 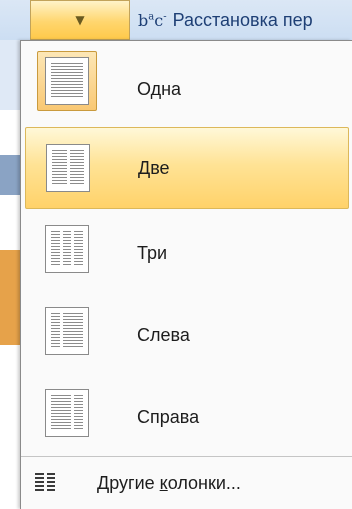 What do you see at coordinates (45, 482) in the screenshot?
I see `columns-icon` at bounding box center [45, 482].